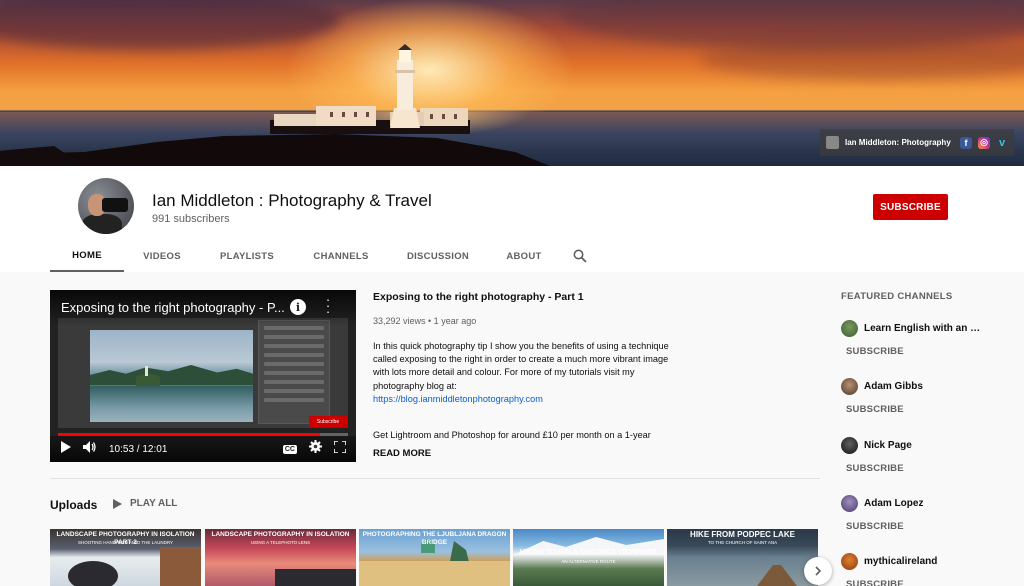 The height and width of the screenshot is (586, 1024). What do you see at coordinates (125, 542) in the screenshot?
I see `upload-thumbnail-subtitle: SHOOTING HANDHELD AMID THE LAUNDRY` at bounding box center [125, 542].